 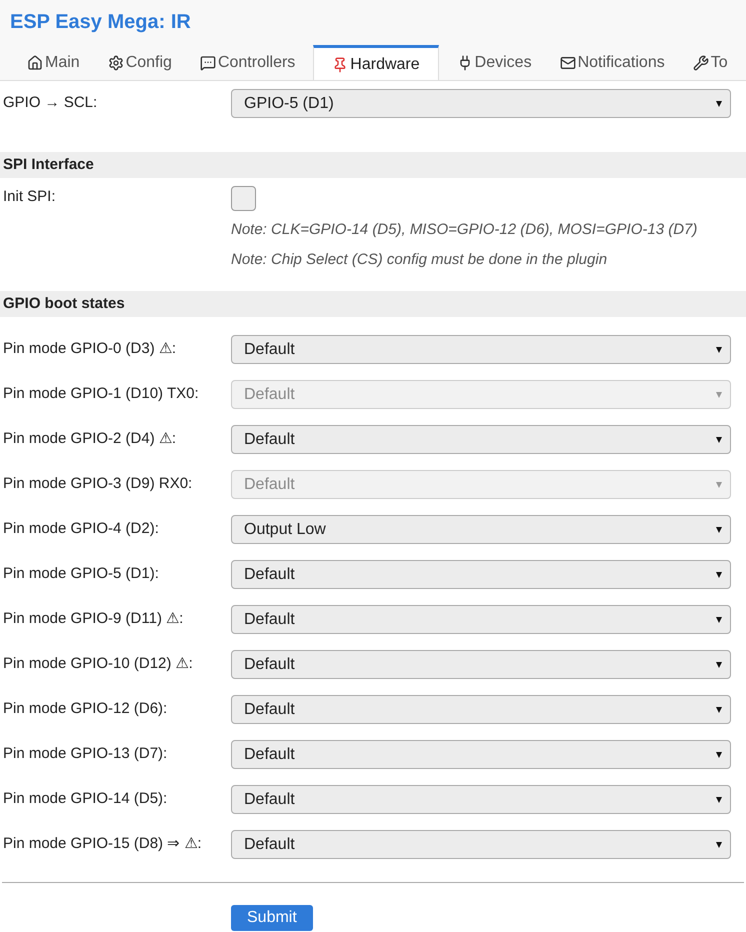 I want to click on note-text: Note: CLK=GPIO-14 (D5), MISO=GPIO-12 (D6), MOSI=GPIO-13 (D7), so click(x=464, y=230).